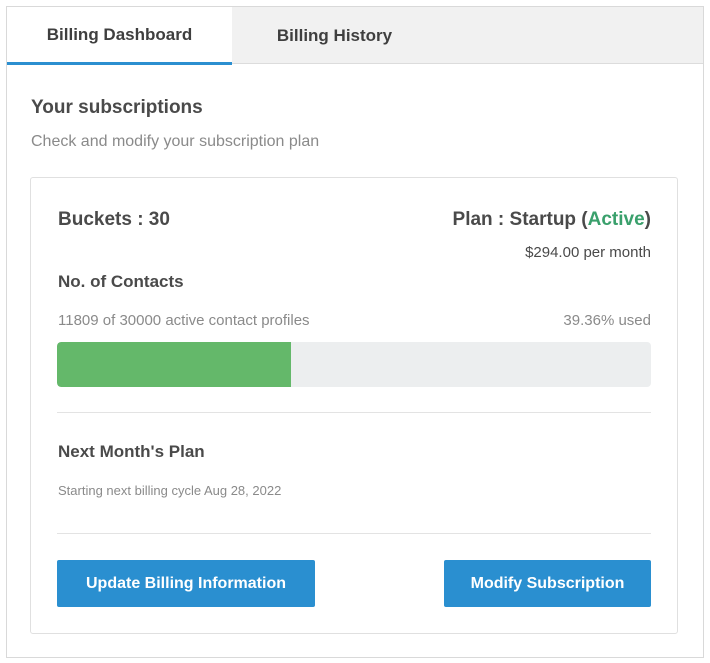 The height and width of the screenshot is (663, 710). What do you see at coordinates (607, 320) in the screenshot?
I see `usage-percentage: 39.36% used` at bounding box center [607, 320].